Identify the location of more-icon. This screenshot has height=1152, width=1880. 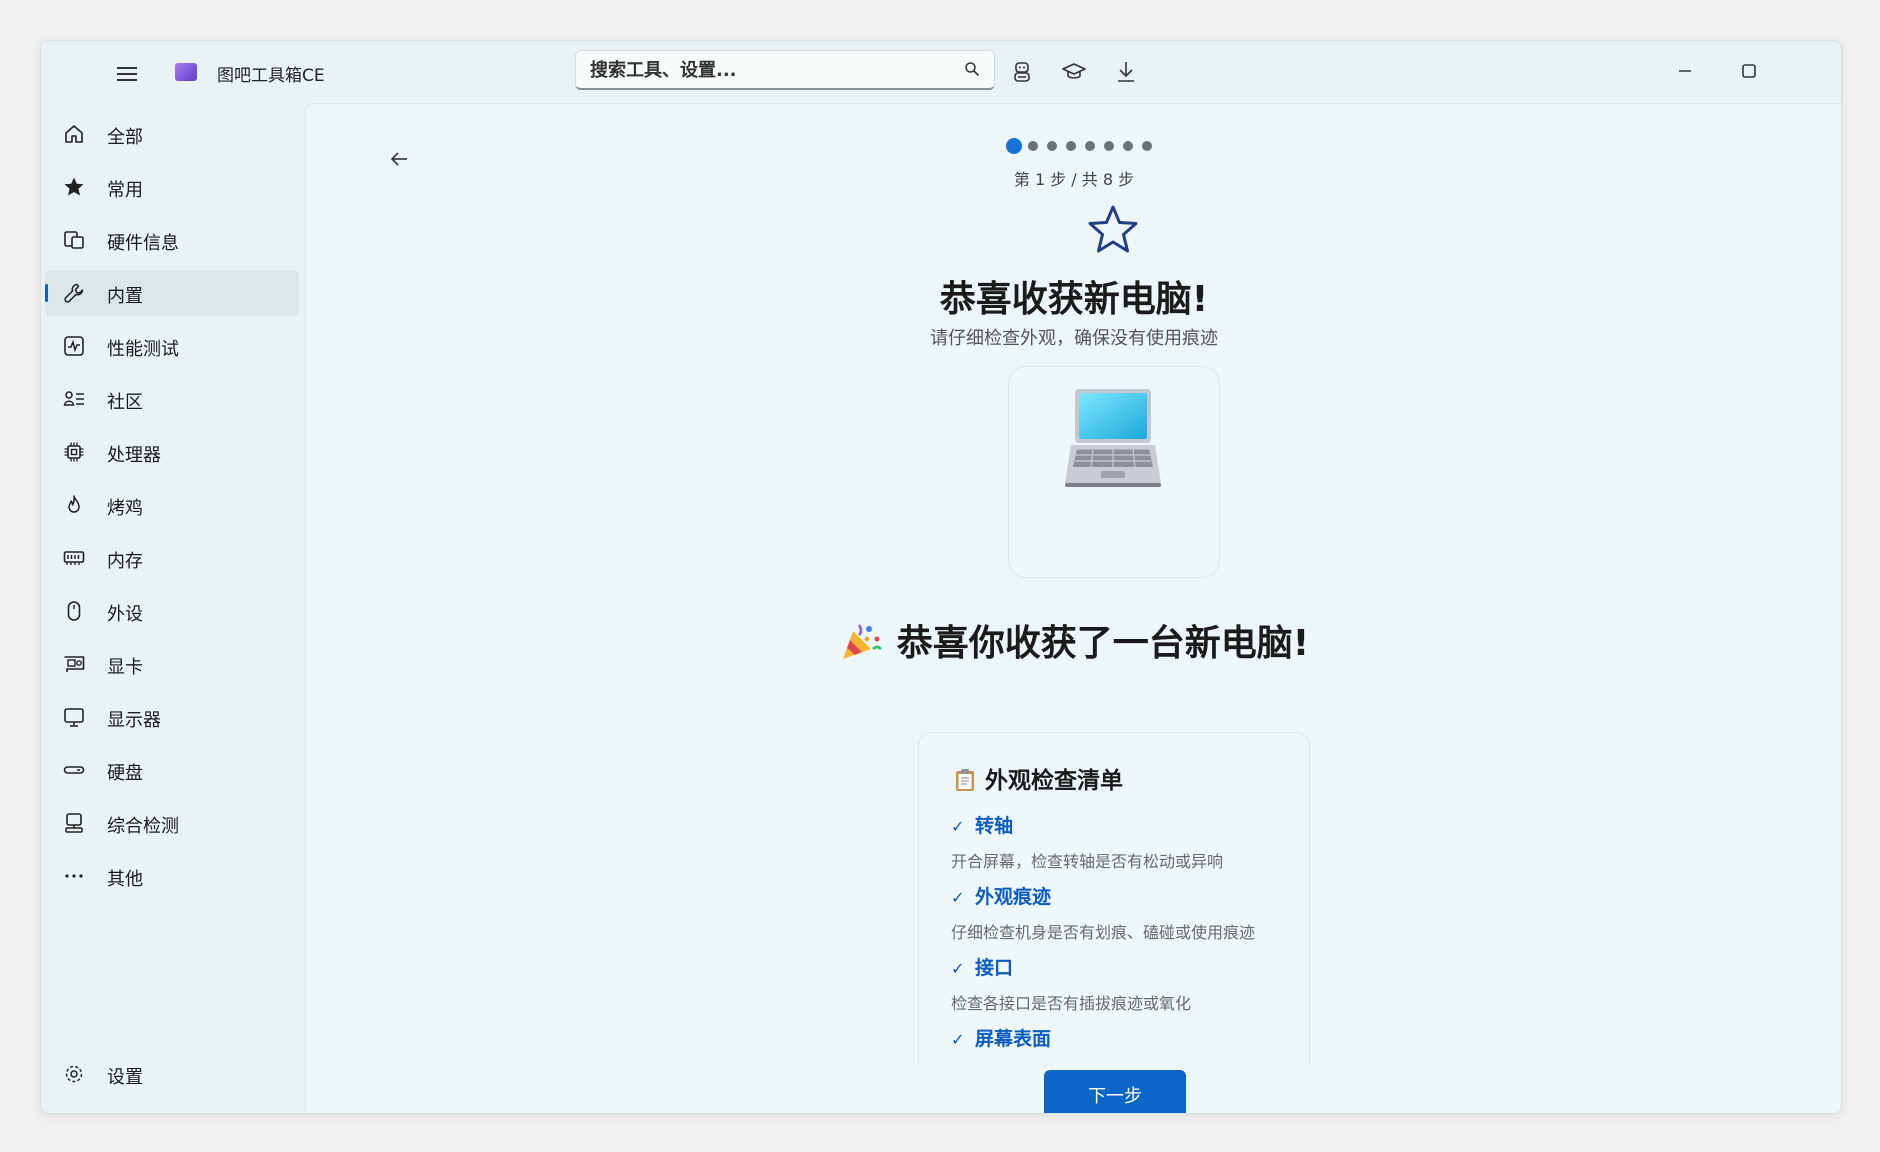
(74, 876).